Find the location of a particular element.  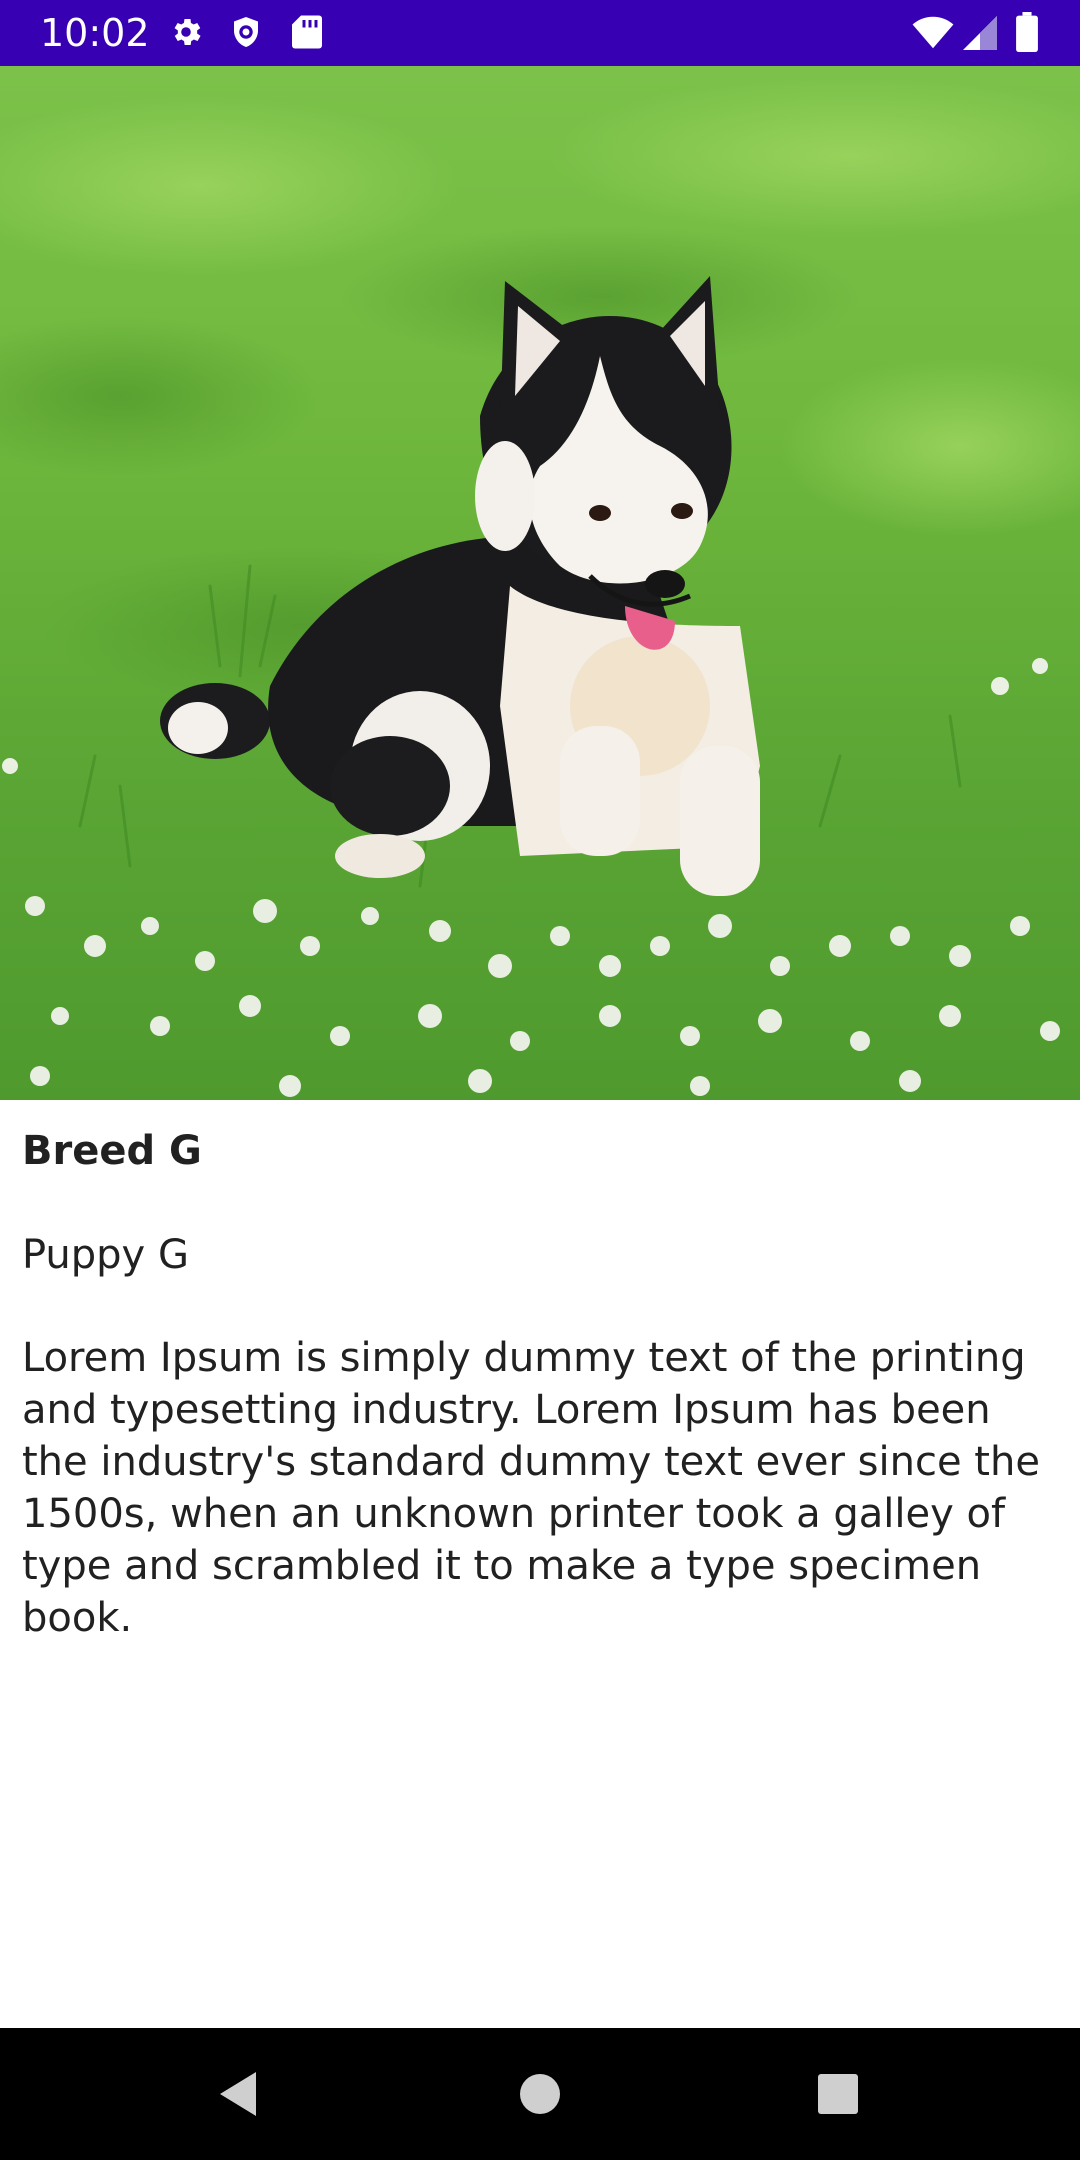

home-button is located at coordinates (540, 2094).